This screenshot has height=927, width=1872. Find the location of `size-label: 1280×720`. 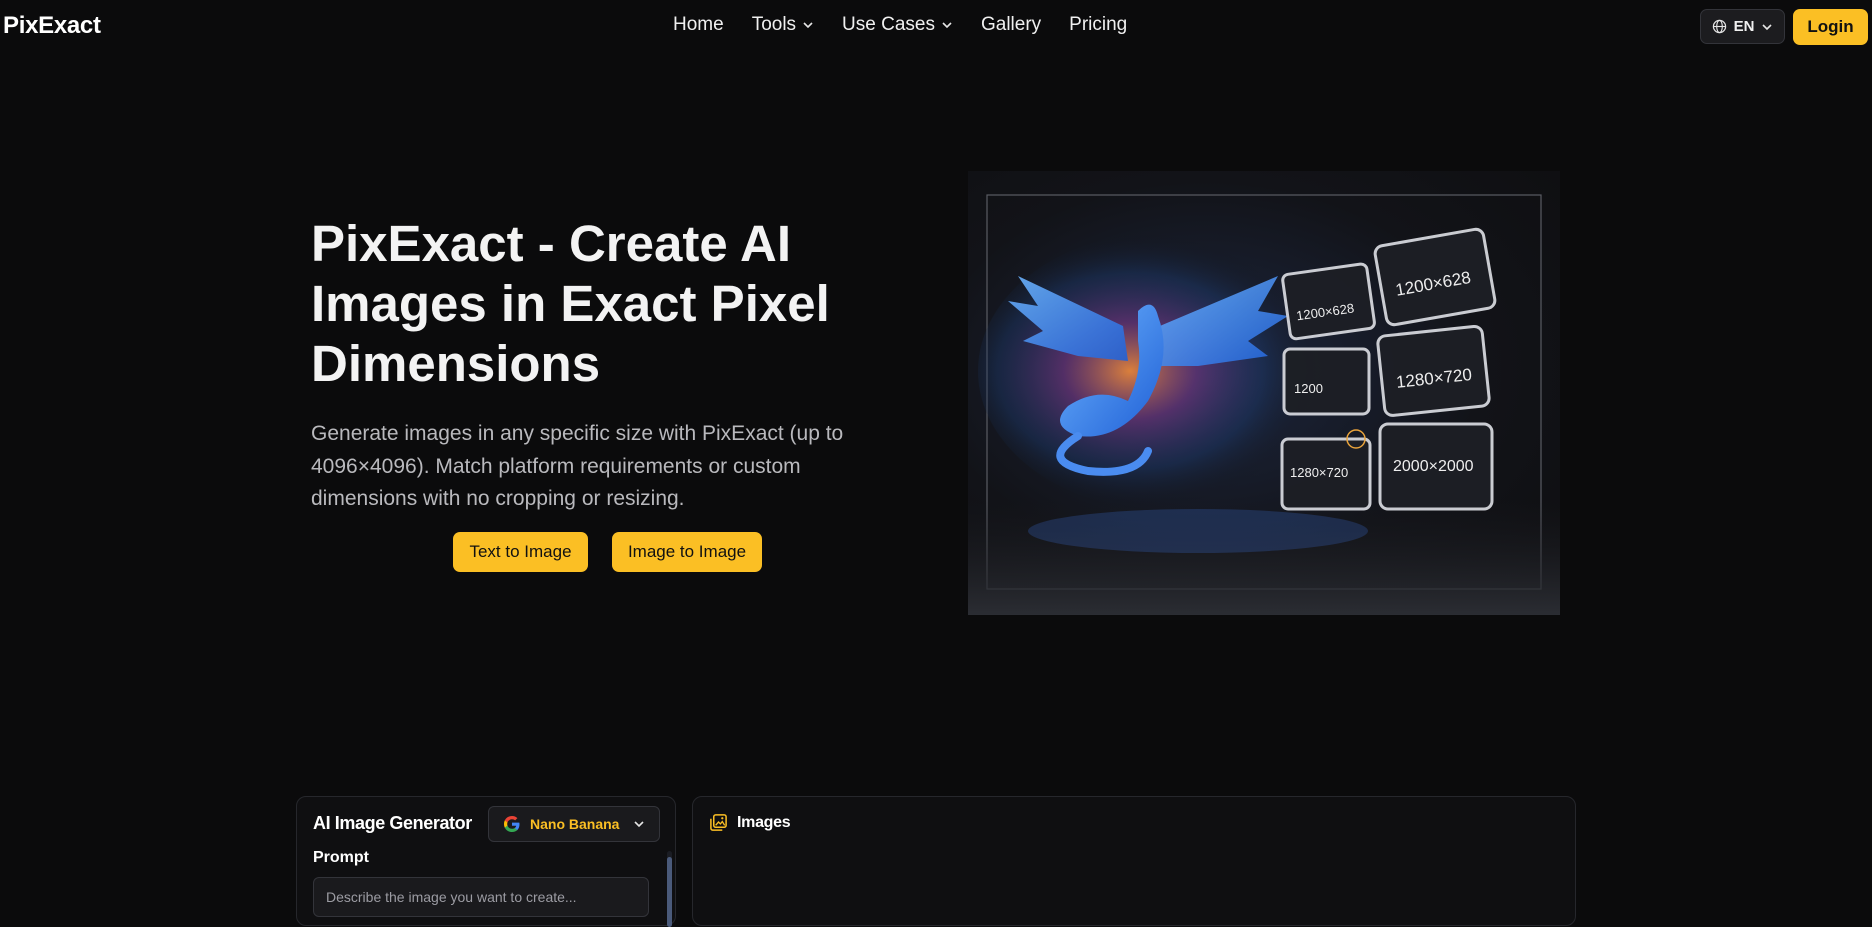

size-label: 1280×720 is located at coordinates (1319, 472).